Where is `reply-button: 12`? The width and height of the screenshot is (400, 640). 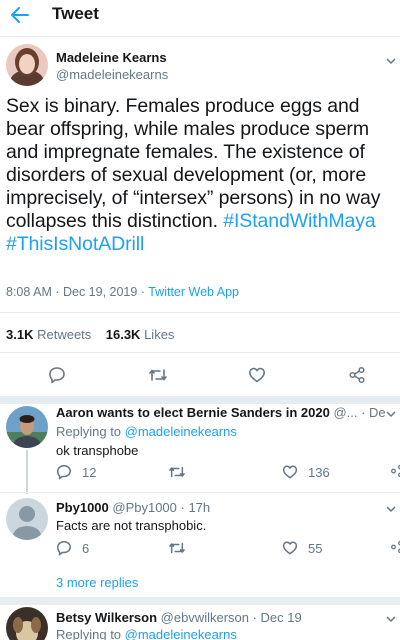 reply-button: 12 is located at coordinates (76, 472).